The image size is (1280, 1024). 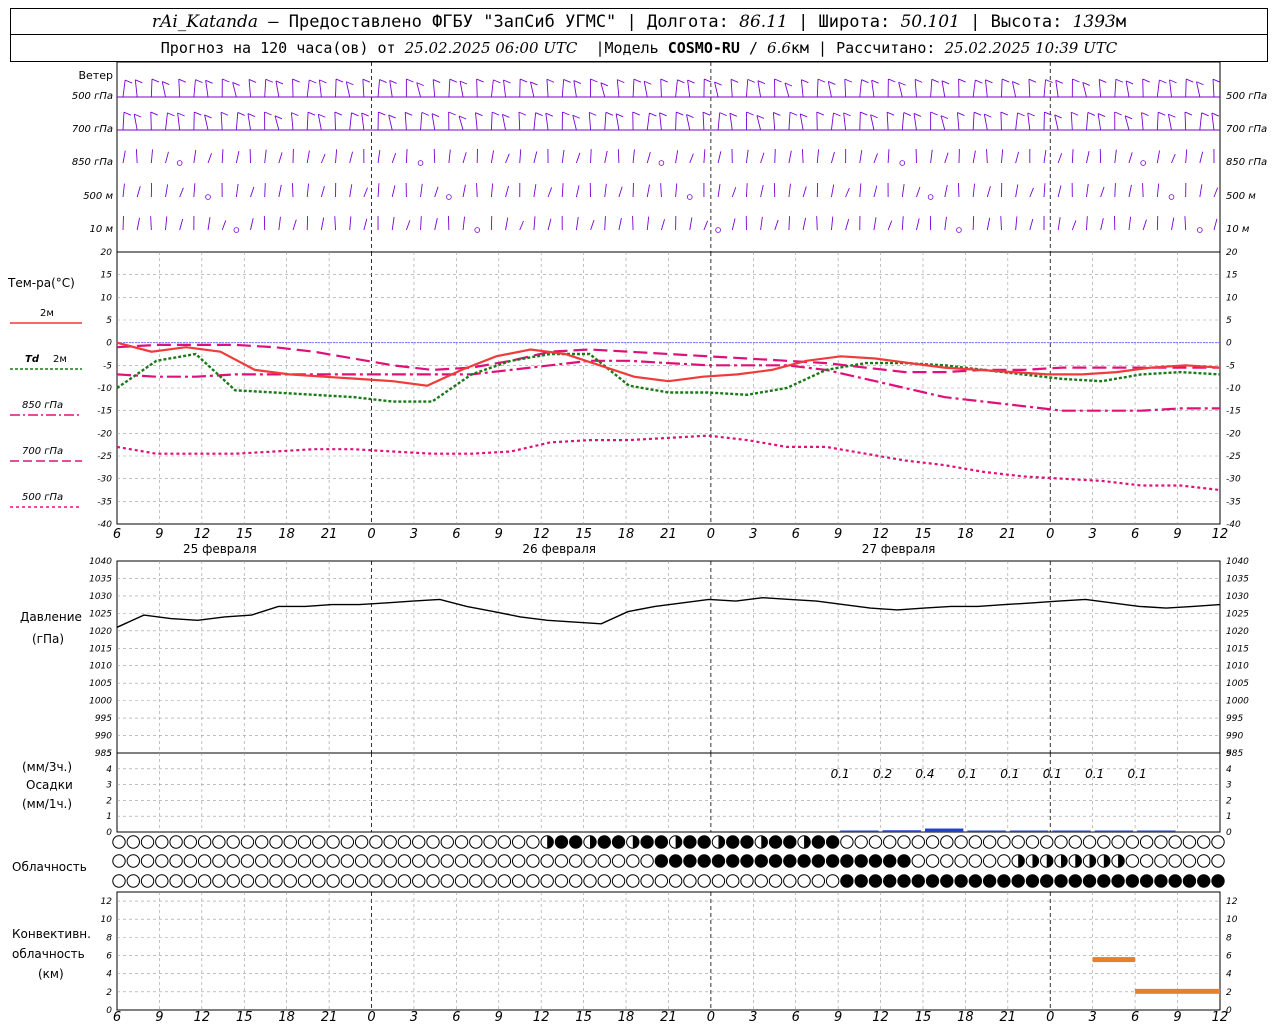 What do you see at coordinates (329, 534) in the screenshot?
I see `time-axis-top-xtick: 21` at bounding box center [329, 534].